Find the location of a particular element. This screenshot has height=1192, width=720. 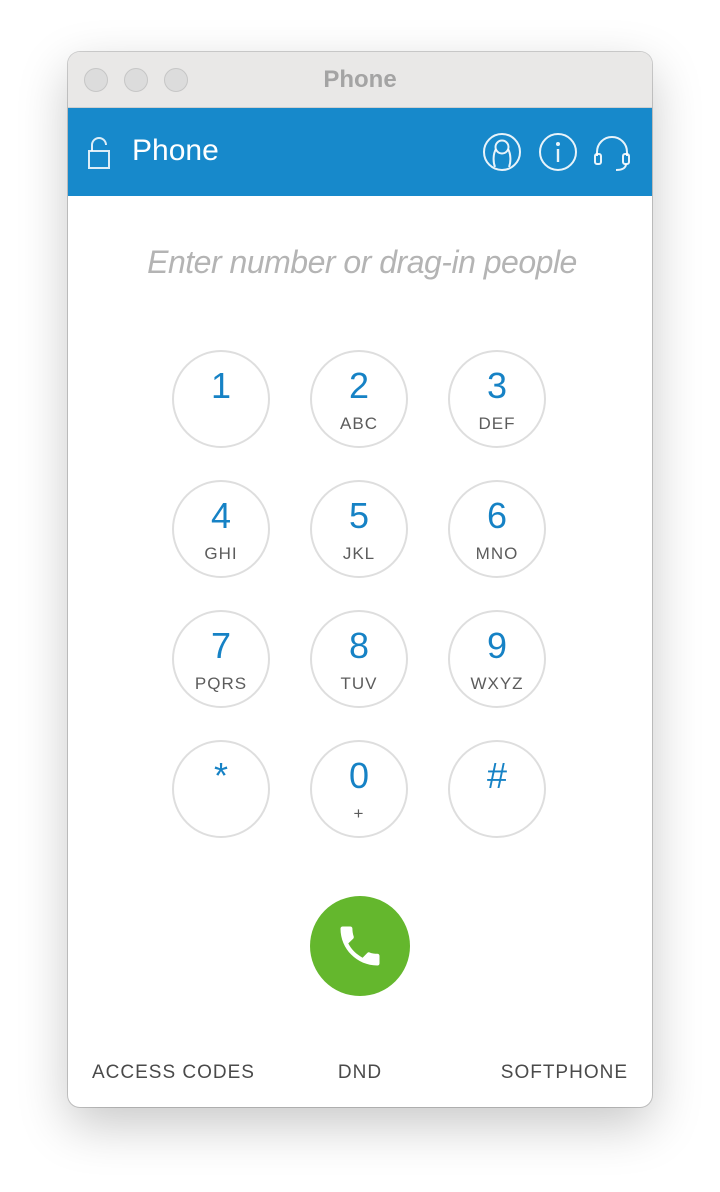

key-hash: # is located at coordinates (497, 789).